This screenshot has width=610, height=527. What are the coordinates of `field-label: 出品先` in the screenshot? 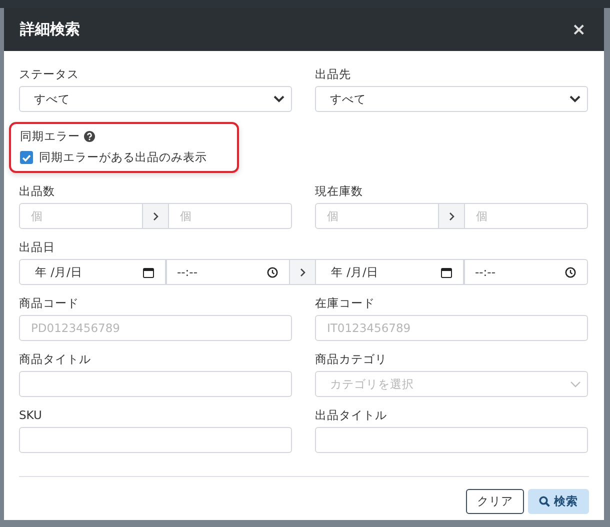 It's located at (333, 74).